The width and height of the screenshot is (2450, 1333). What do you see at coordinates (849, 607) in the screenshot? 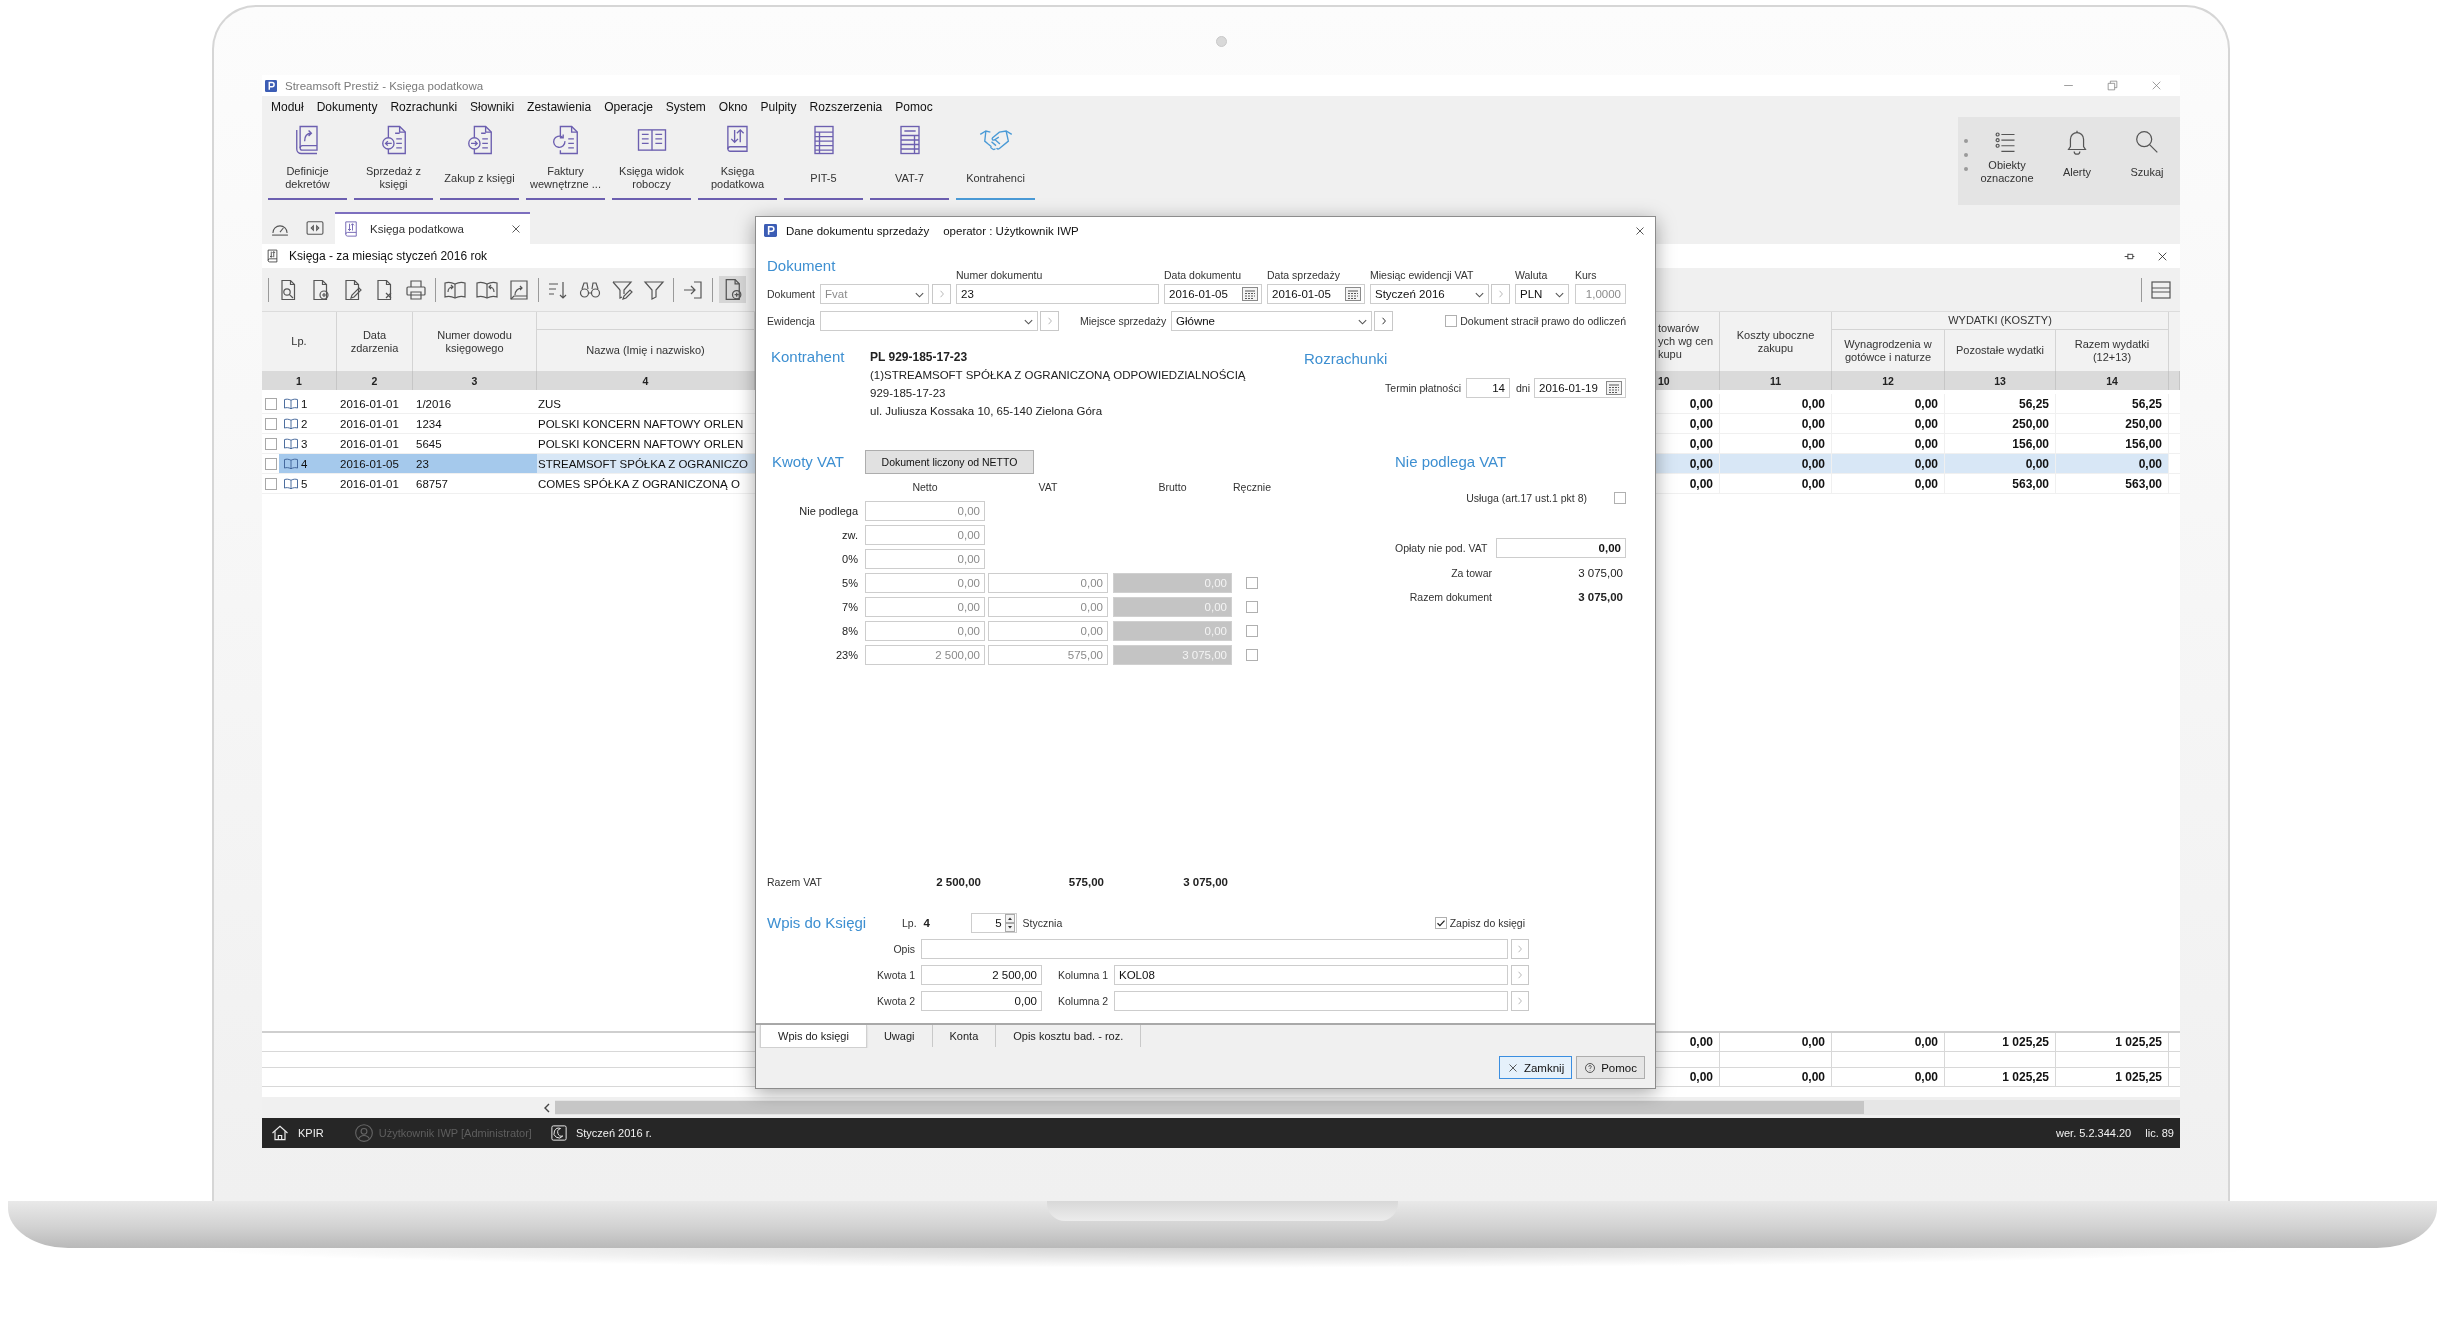
I see `vat-rate-label: 7%` at bounding box center [849, 607].